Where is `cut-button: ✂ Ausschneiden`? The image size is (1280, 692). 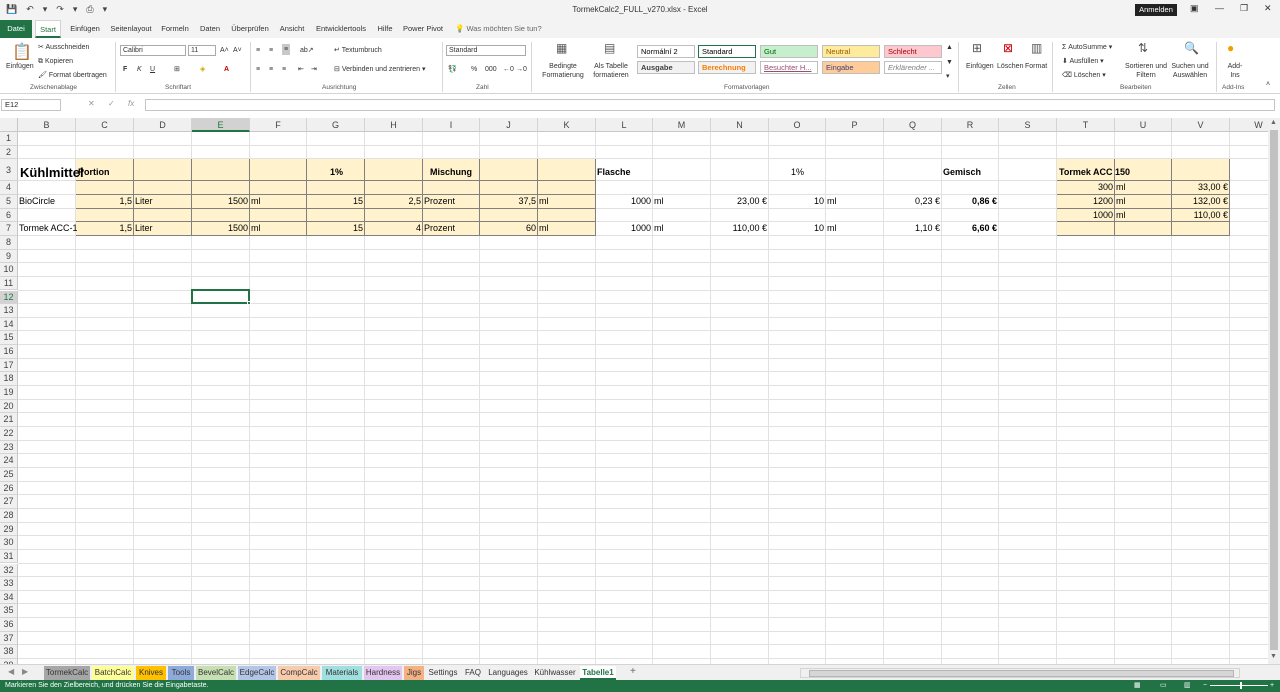
cut-button: ✂ Ausschneiden is located at coordinates (63, 47).